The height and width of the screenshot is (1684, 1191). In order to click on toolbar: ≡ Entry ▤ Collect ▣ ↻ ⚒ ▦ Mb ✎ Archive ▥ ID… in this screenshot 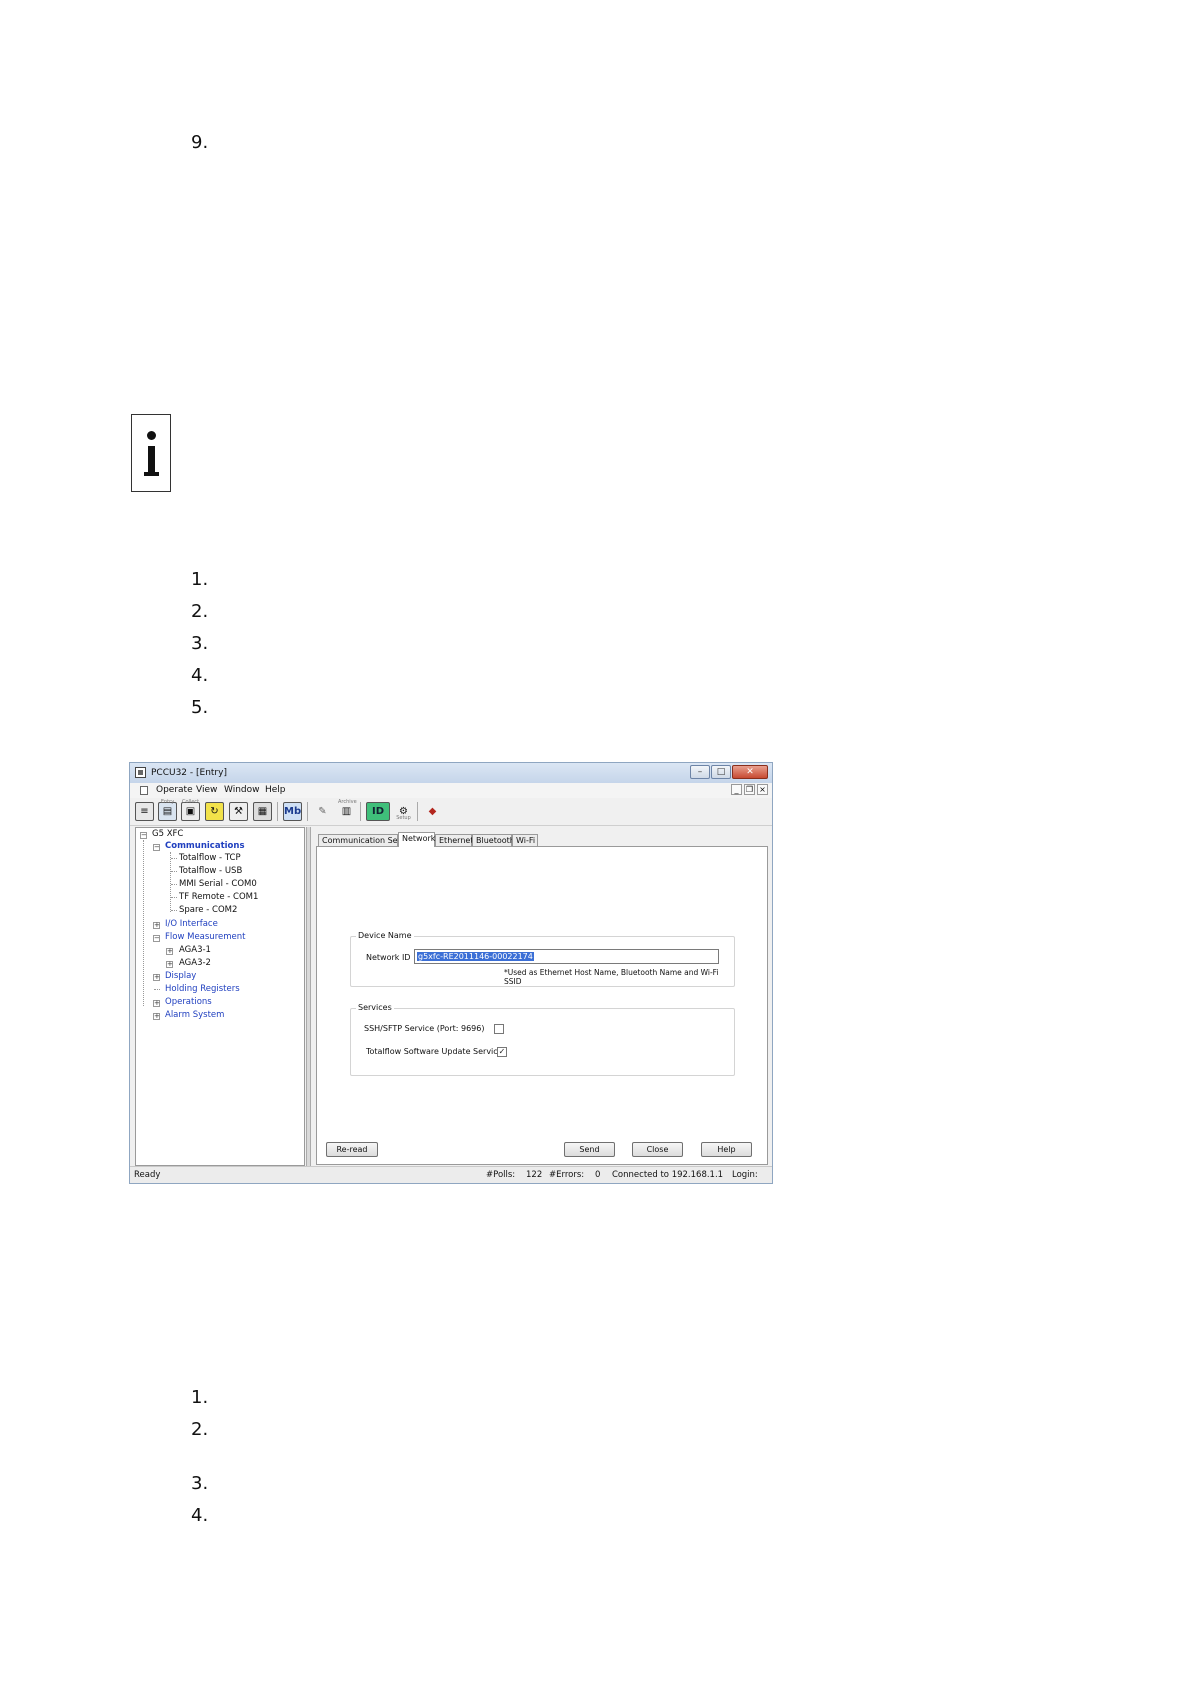, I will do `click(451, 812)`.